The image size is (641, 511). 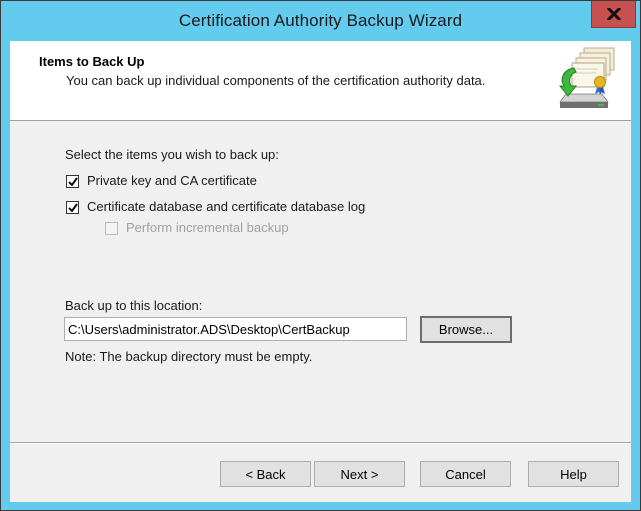 I want to click on page-title: Items to Back Up, so click(x=92, y=61).